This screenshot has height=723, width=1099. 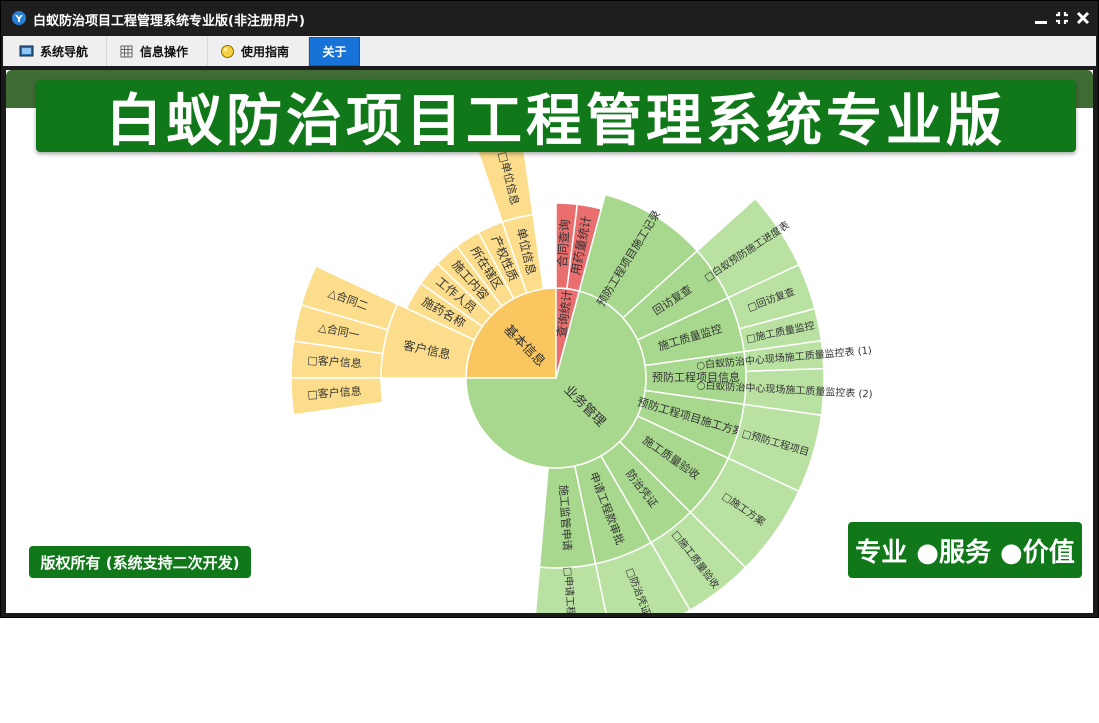 What do you see at coordinates (26, 51) in the screenshot?
I see `monitor-icon` at bounding box center [26, 51].